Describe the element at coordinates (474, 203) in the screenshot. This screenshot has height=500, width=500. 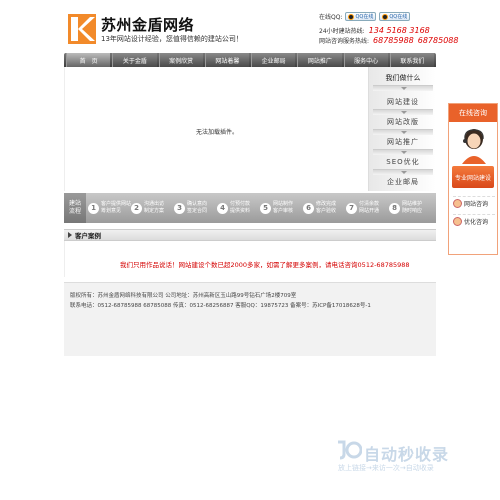
I see `consult-link-website: 网站咨询` at that location.